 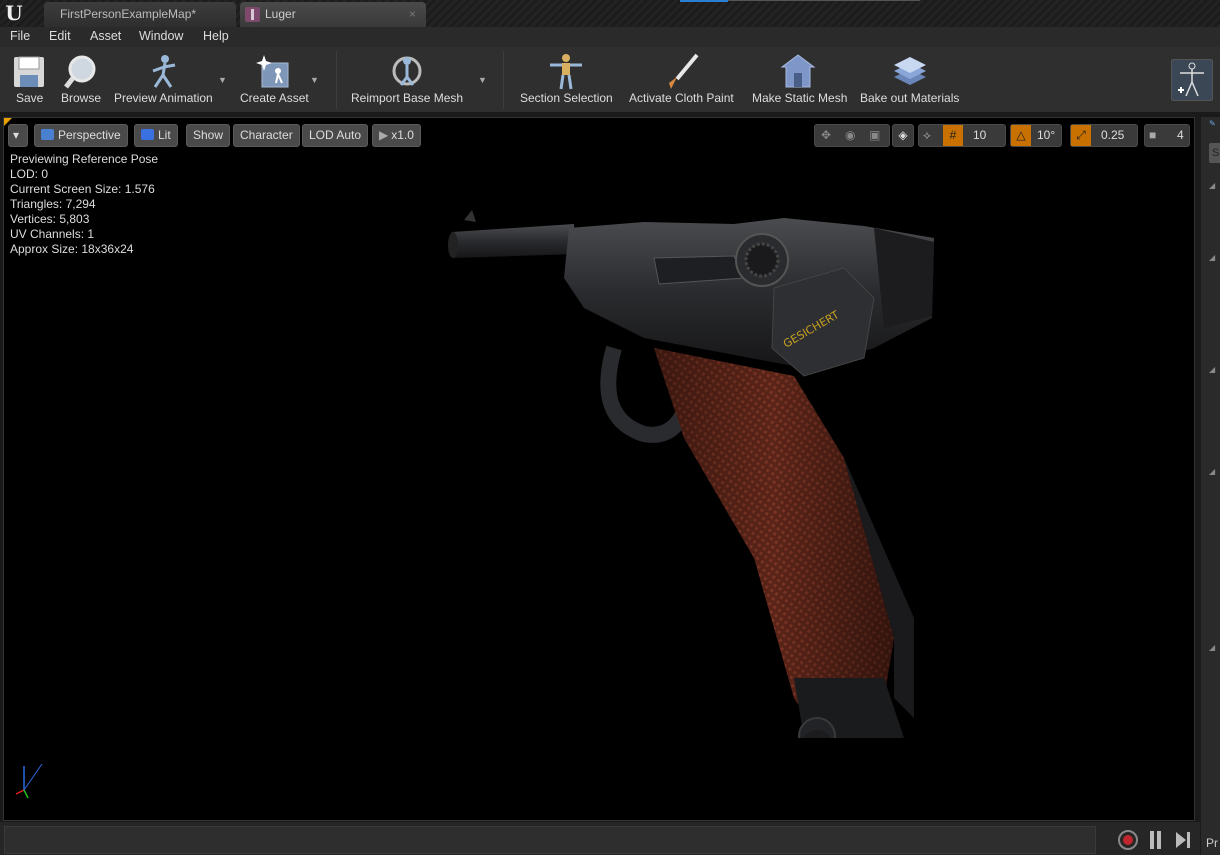 I want to click on skeleton-mode-button, so click(x=1192, y=80).